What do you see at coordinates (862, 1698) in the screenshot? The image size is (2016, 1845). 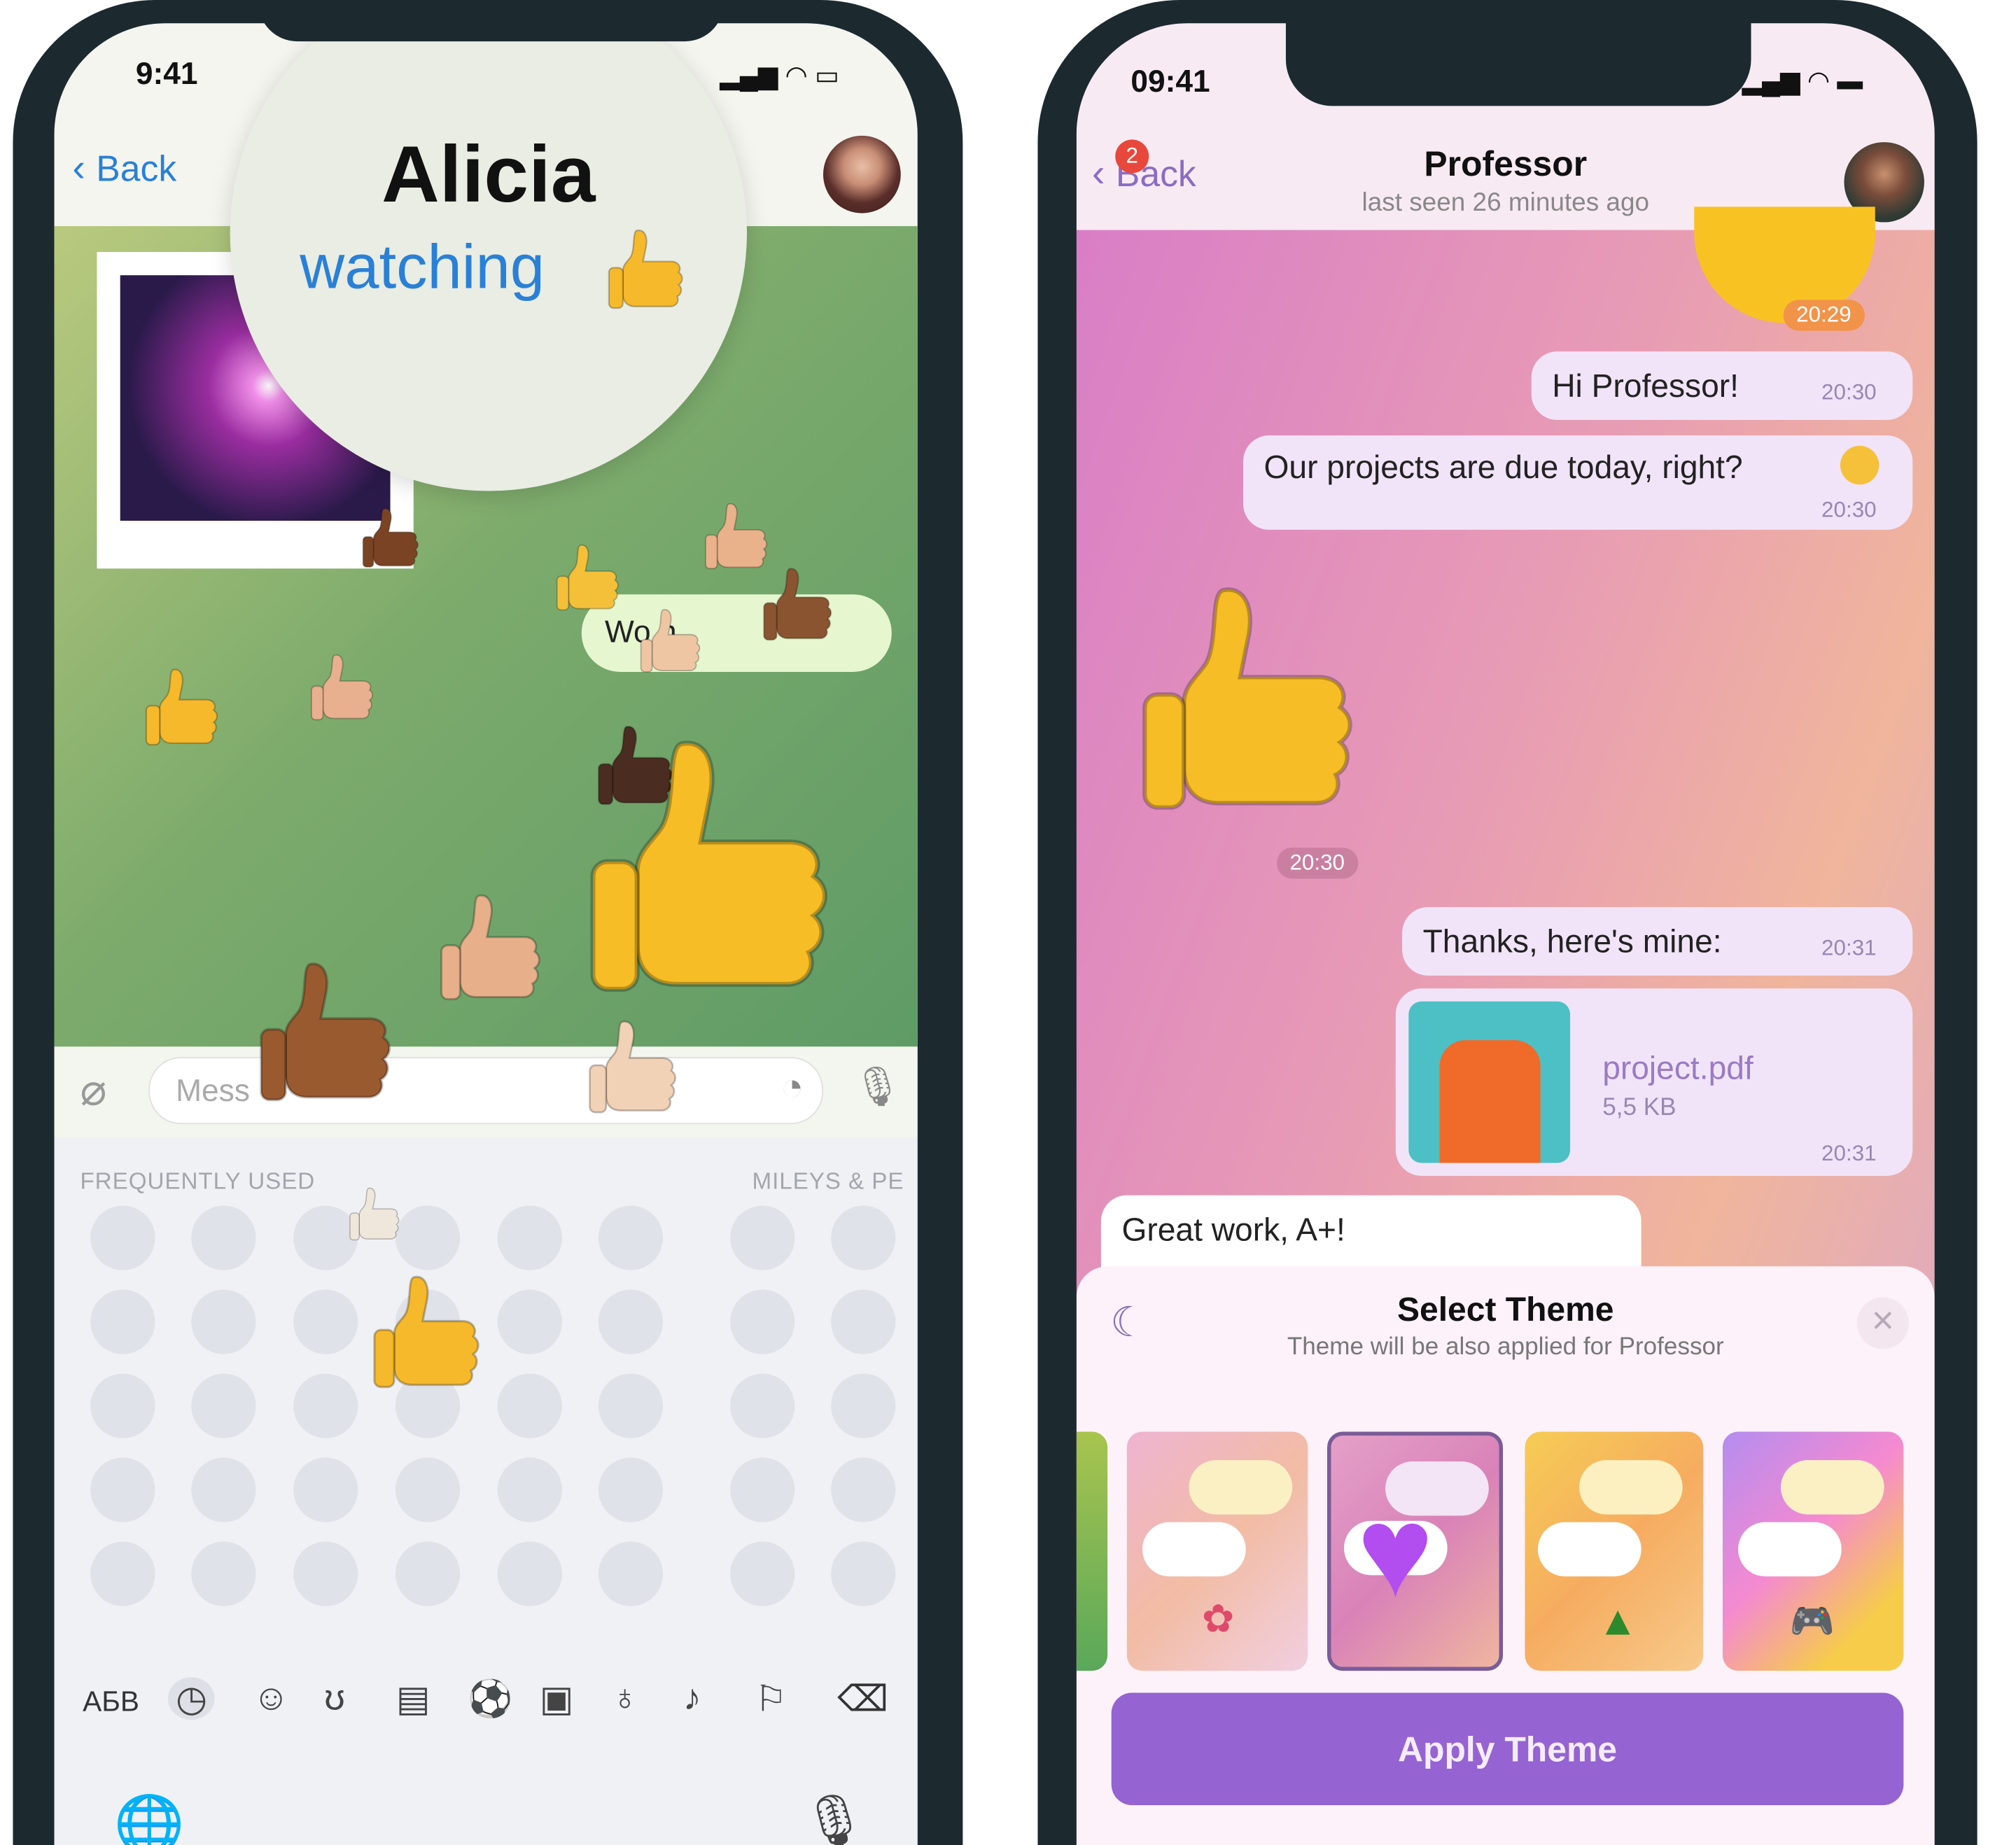 I see `backspace-icon: ⌫` at bounding box center [862, 1698].